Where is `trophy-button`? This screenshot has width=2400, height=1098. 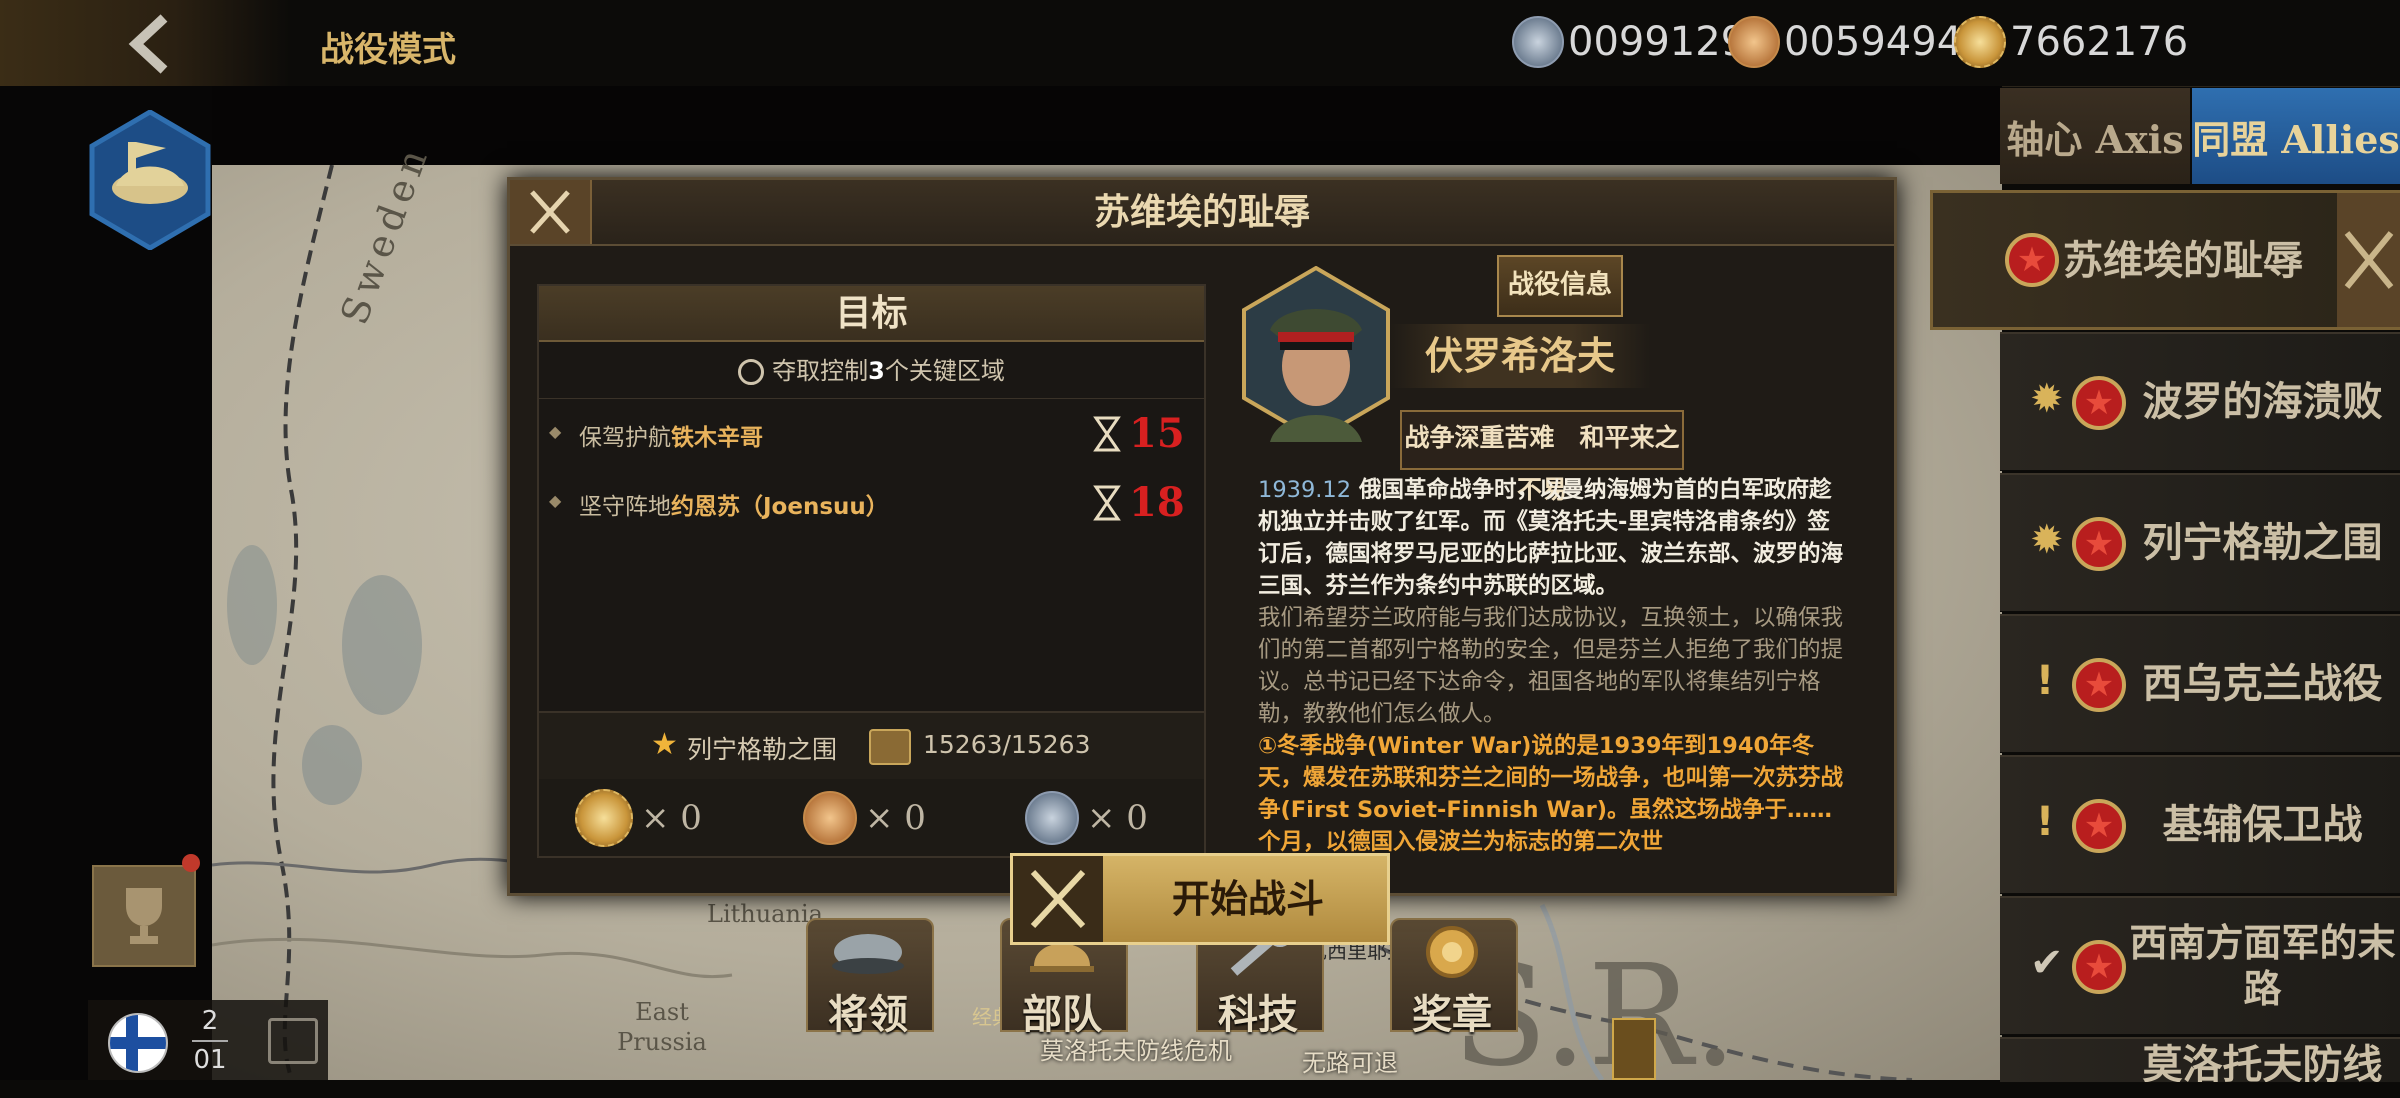
trophy-button is located at coordinates (144, 916).